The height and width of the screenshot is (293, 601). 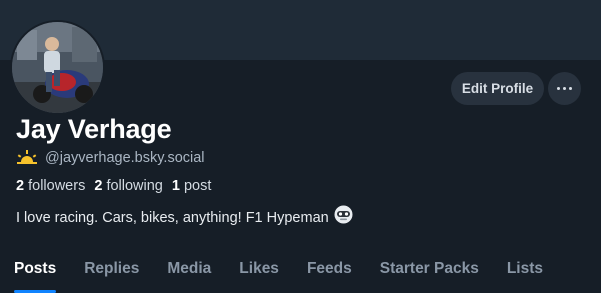 What do you see at coordinates (191, 186) in the screenshot?
I see `posts-count: 1 post` at bounding box center [191, 186].